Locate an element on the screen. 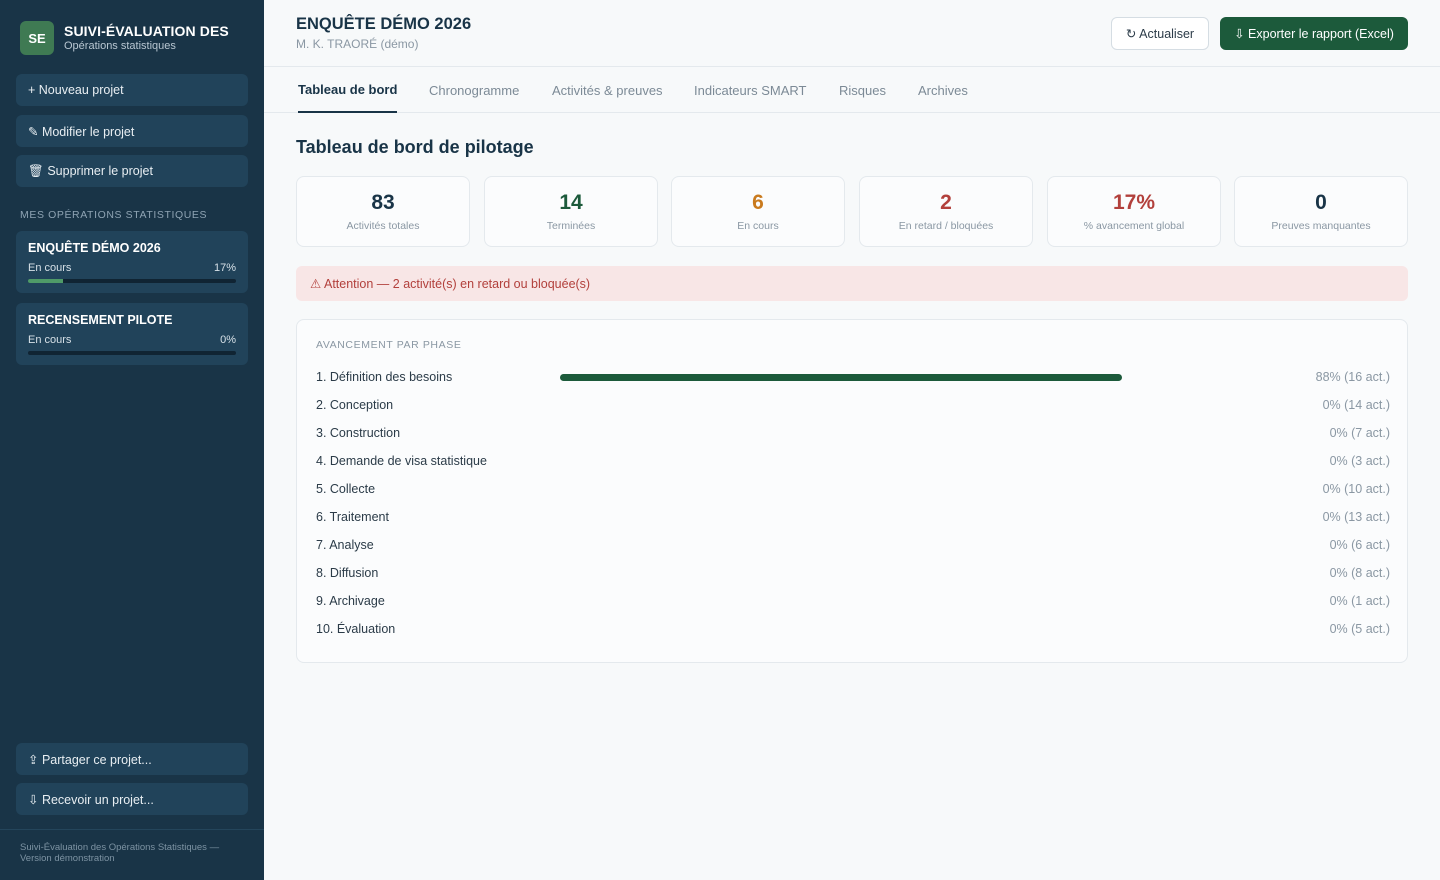 Image resolution: width=1440 pixels, height=880 pixels. brand-subtitle: Opérations statistiques is located at coordinates (120, 46).